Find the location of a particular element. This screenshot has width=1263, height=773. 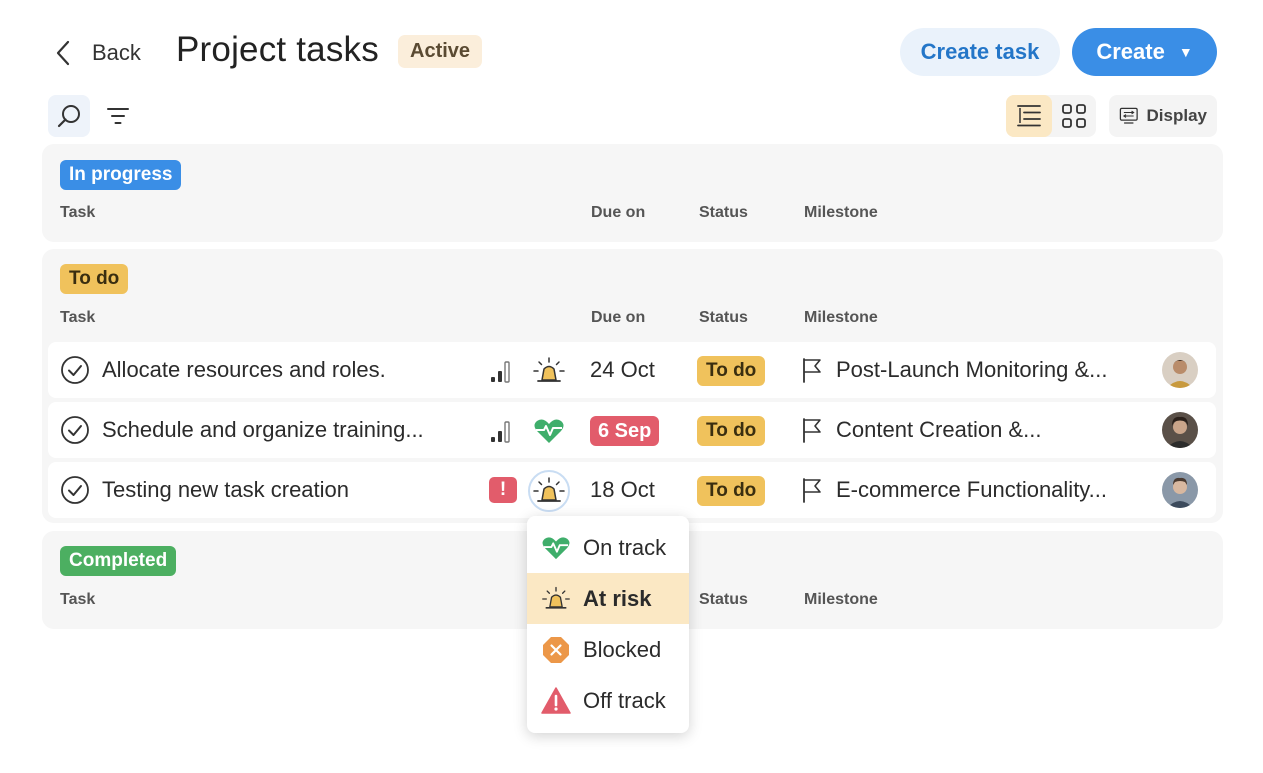

due-date: 24 Oct is located at coordinates (622, 370).